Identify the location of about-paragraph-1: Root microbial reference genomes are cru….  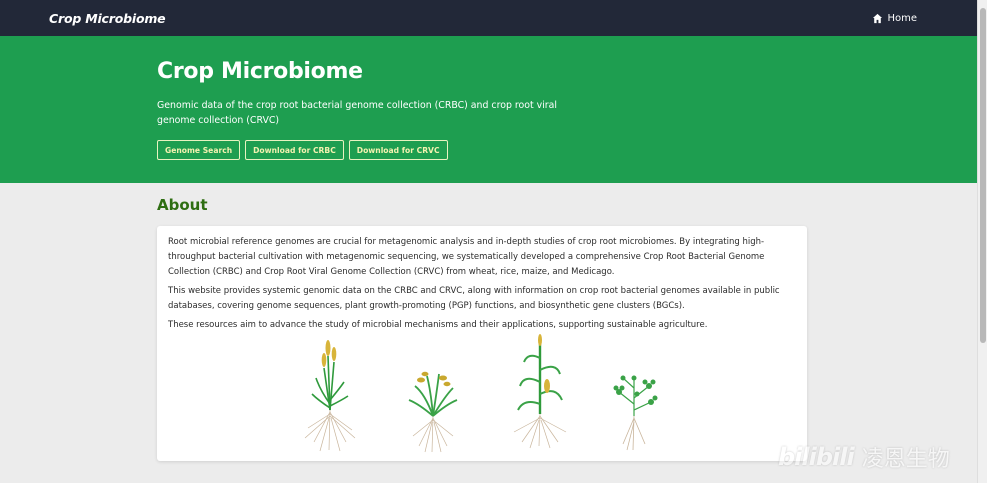
(466, 257).